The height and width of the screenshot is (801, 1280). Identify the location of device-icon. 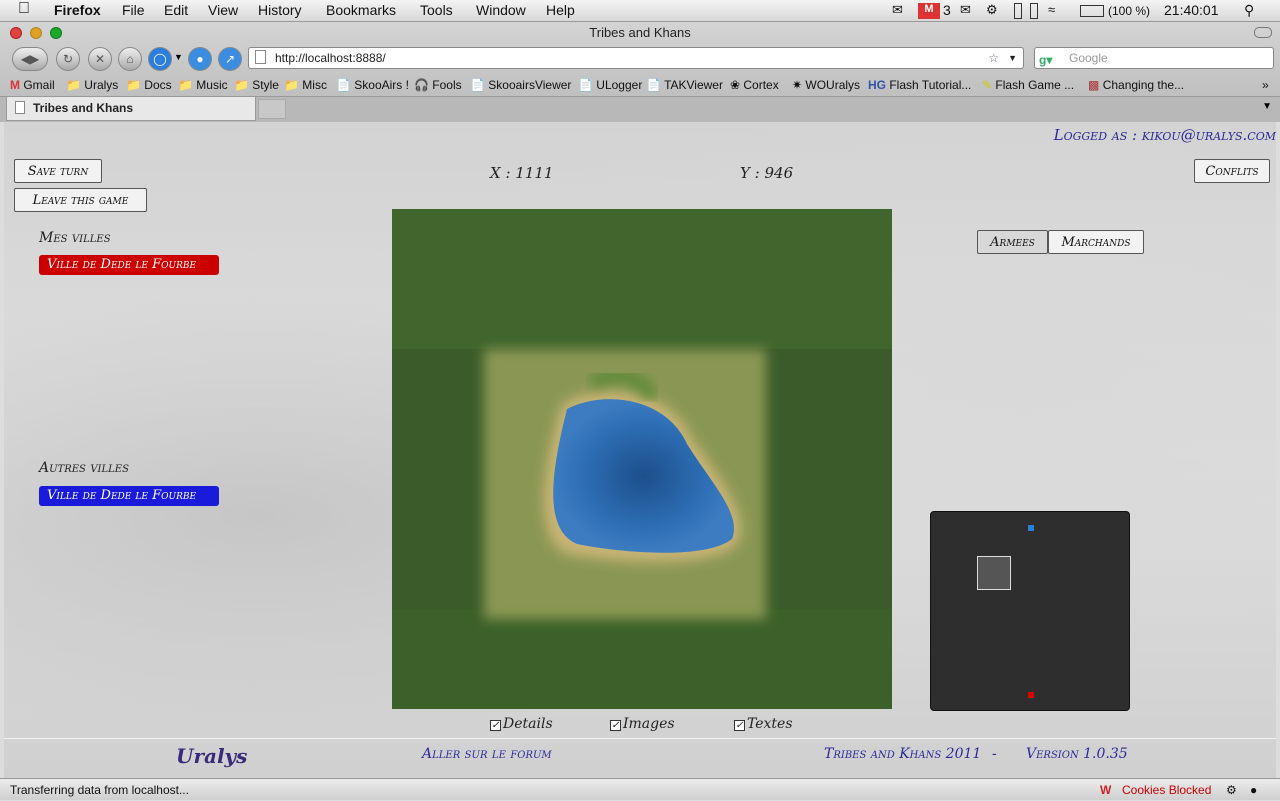
(1034, 11).